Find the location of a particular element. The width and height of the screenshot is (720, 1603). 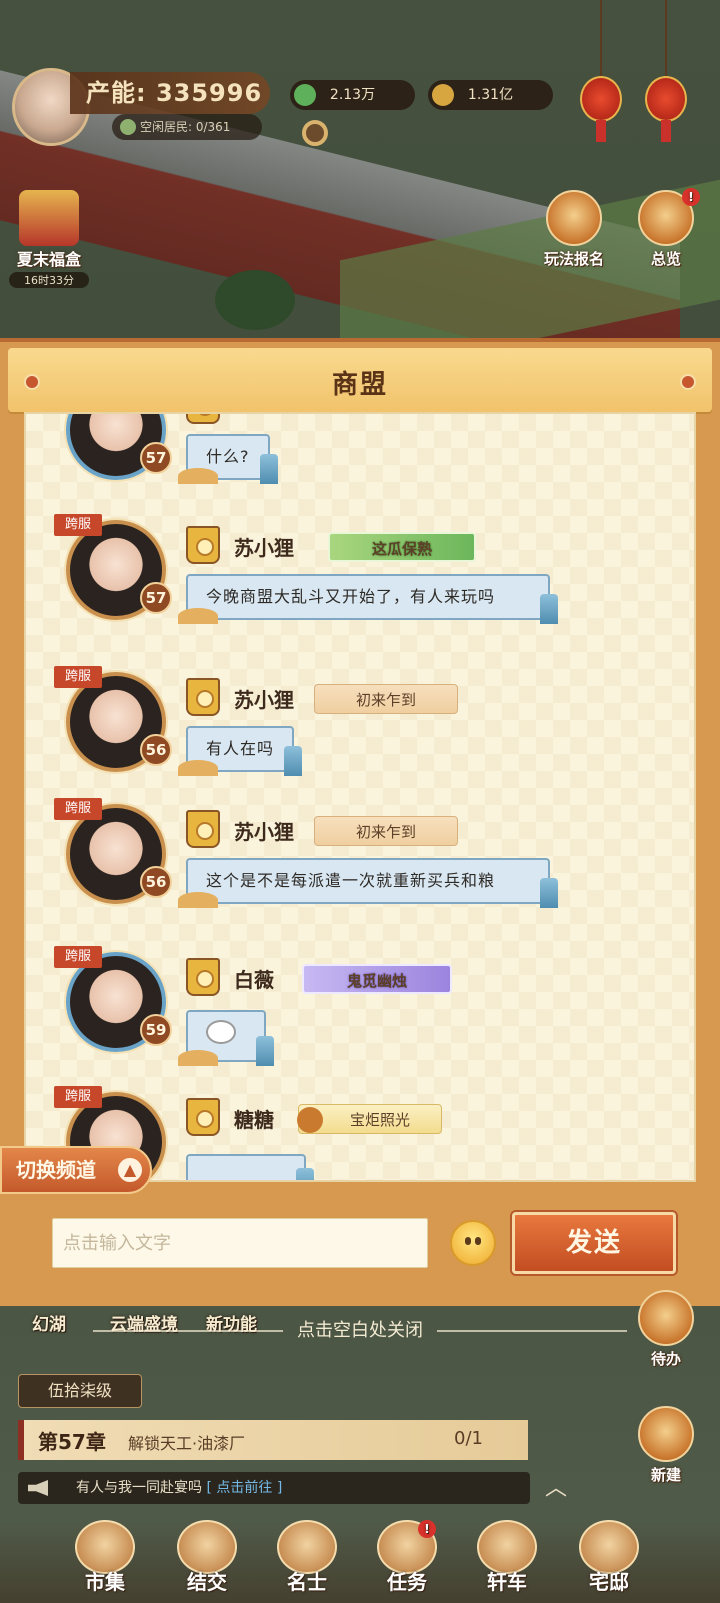

signup-button: 玩法报名 is located at coordinates (574, 229).